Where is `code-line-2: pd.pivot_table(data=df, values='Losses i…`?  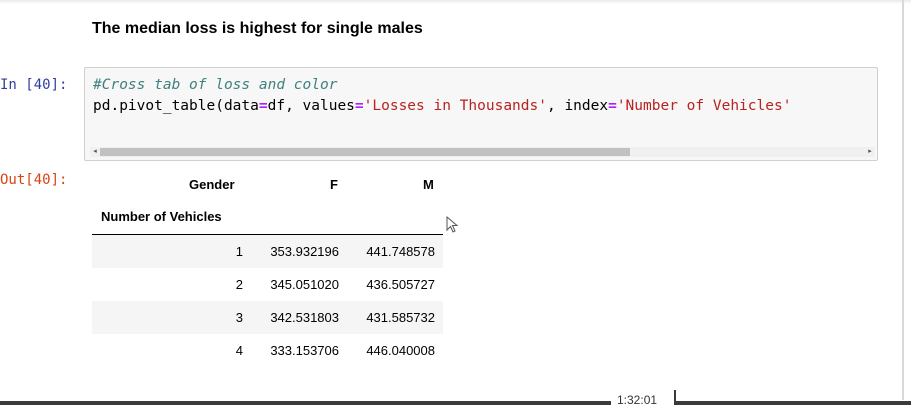
code-line-2: pd.pivot_table(data=df, values='Losses i… is located at coordinates (442, 106).